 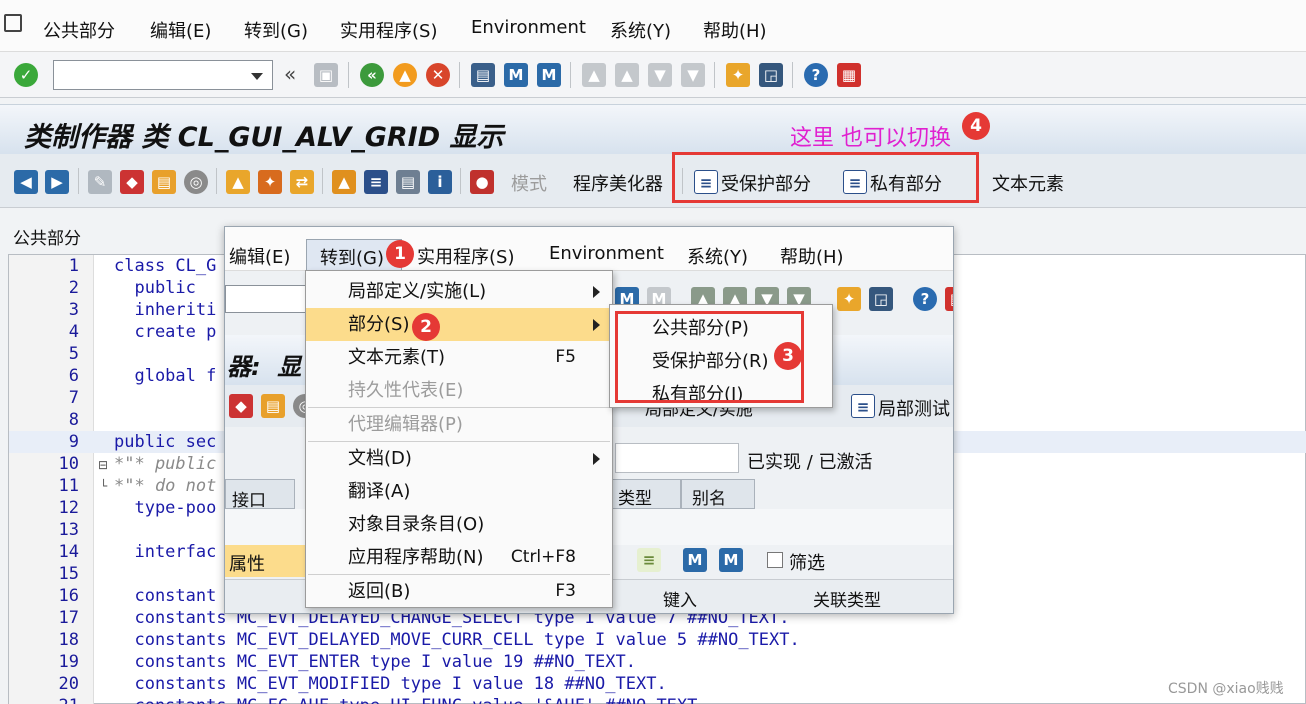 I want to click on check-object-icon: ▲, so click(x=238, y=182).